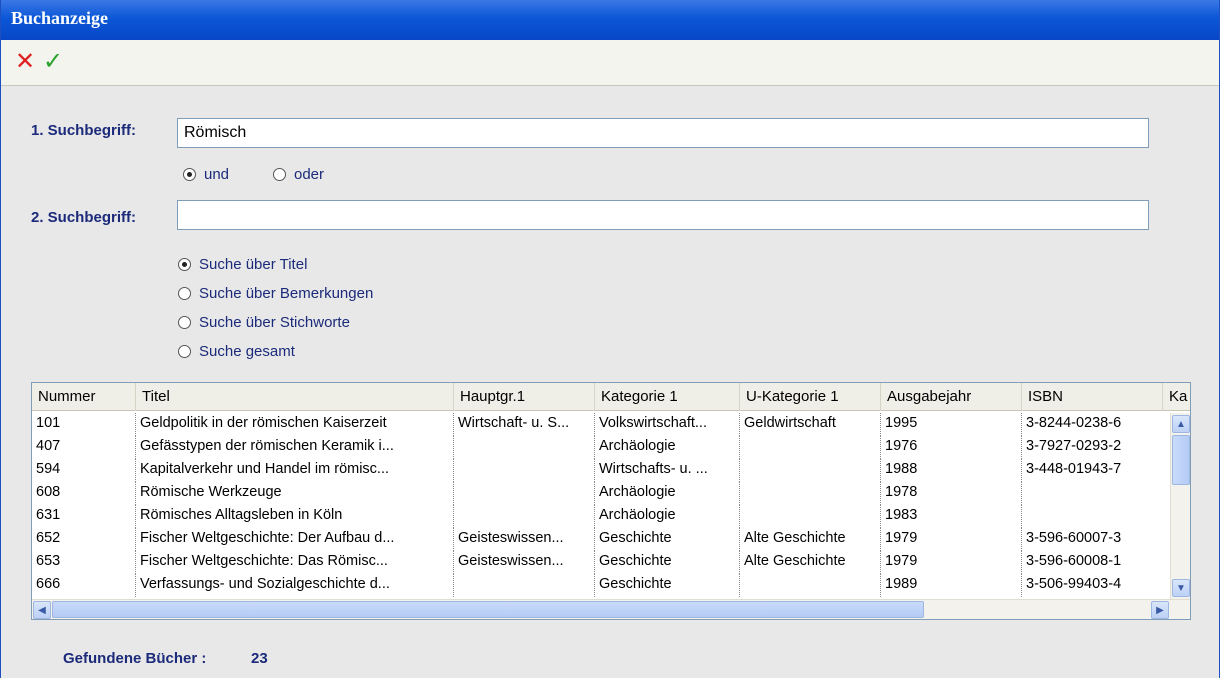  What do you see at coordinates (951, 516) in the screenshot?
I see `cell-ausgabejahr: 1983` at bounding box center [951, 516].